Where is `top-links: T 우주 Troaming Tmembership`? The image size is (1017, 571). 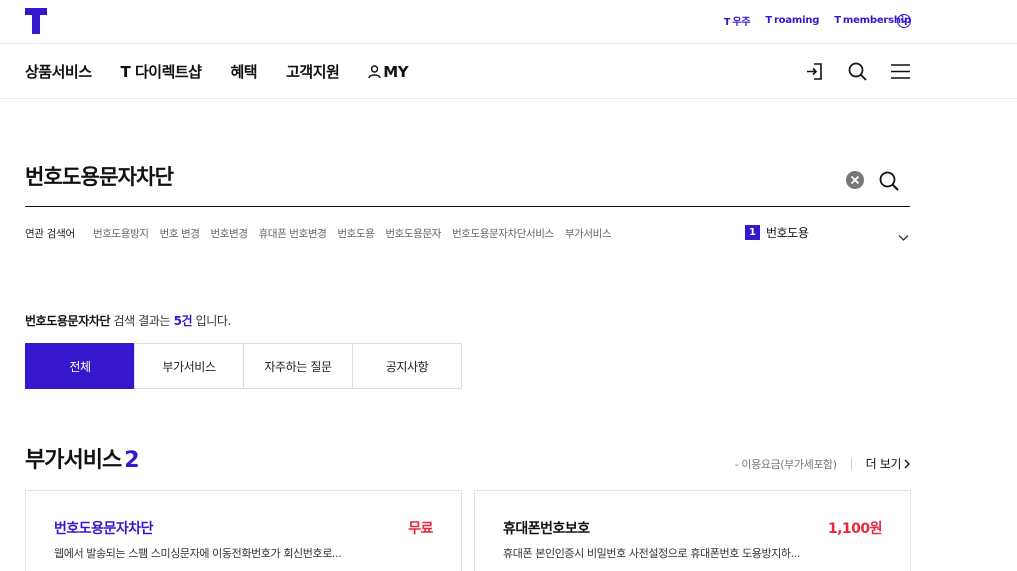 top-links: T 우주 Troaming Tmembership is located at coordinates (818, 20).